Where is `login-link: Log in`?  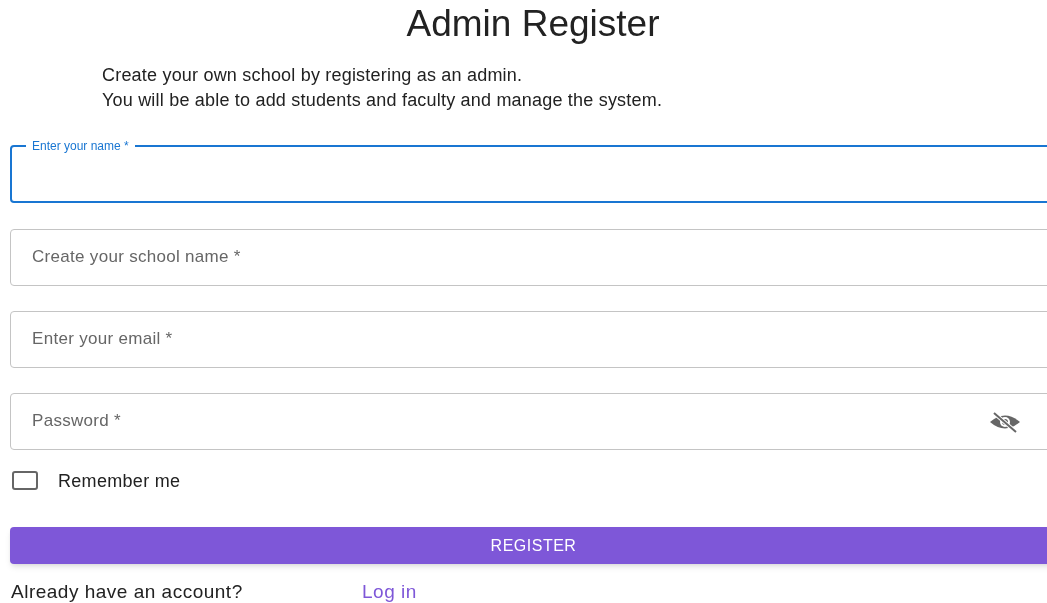 login-link: Log in is located at coordinates (389, 592).